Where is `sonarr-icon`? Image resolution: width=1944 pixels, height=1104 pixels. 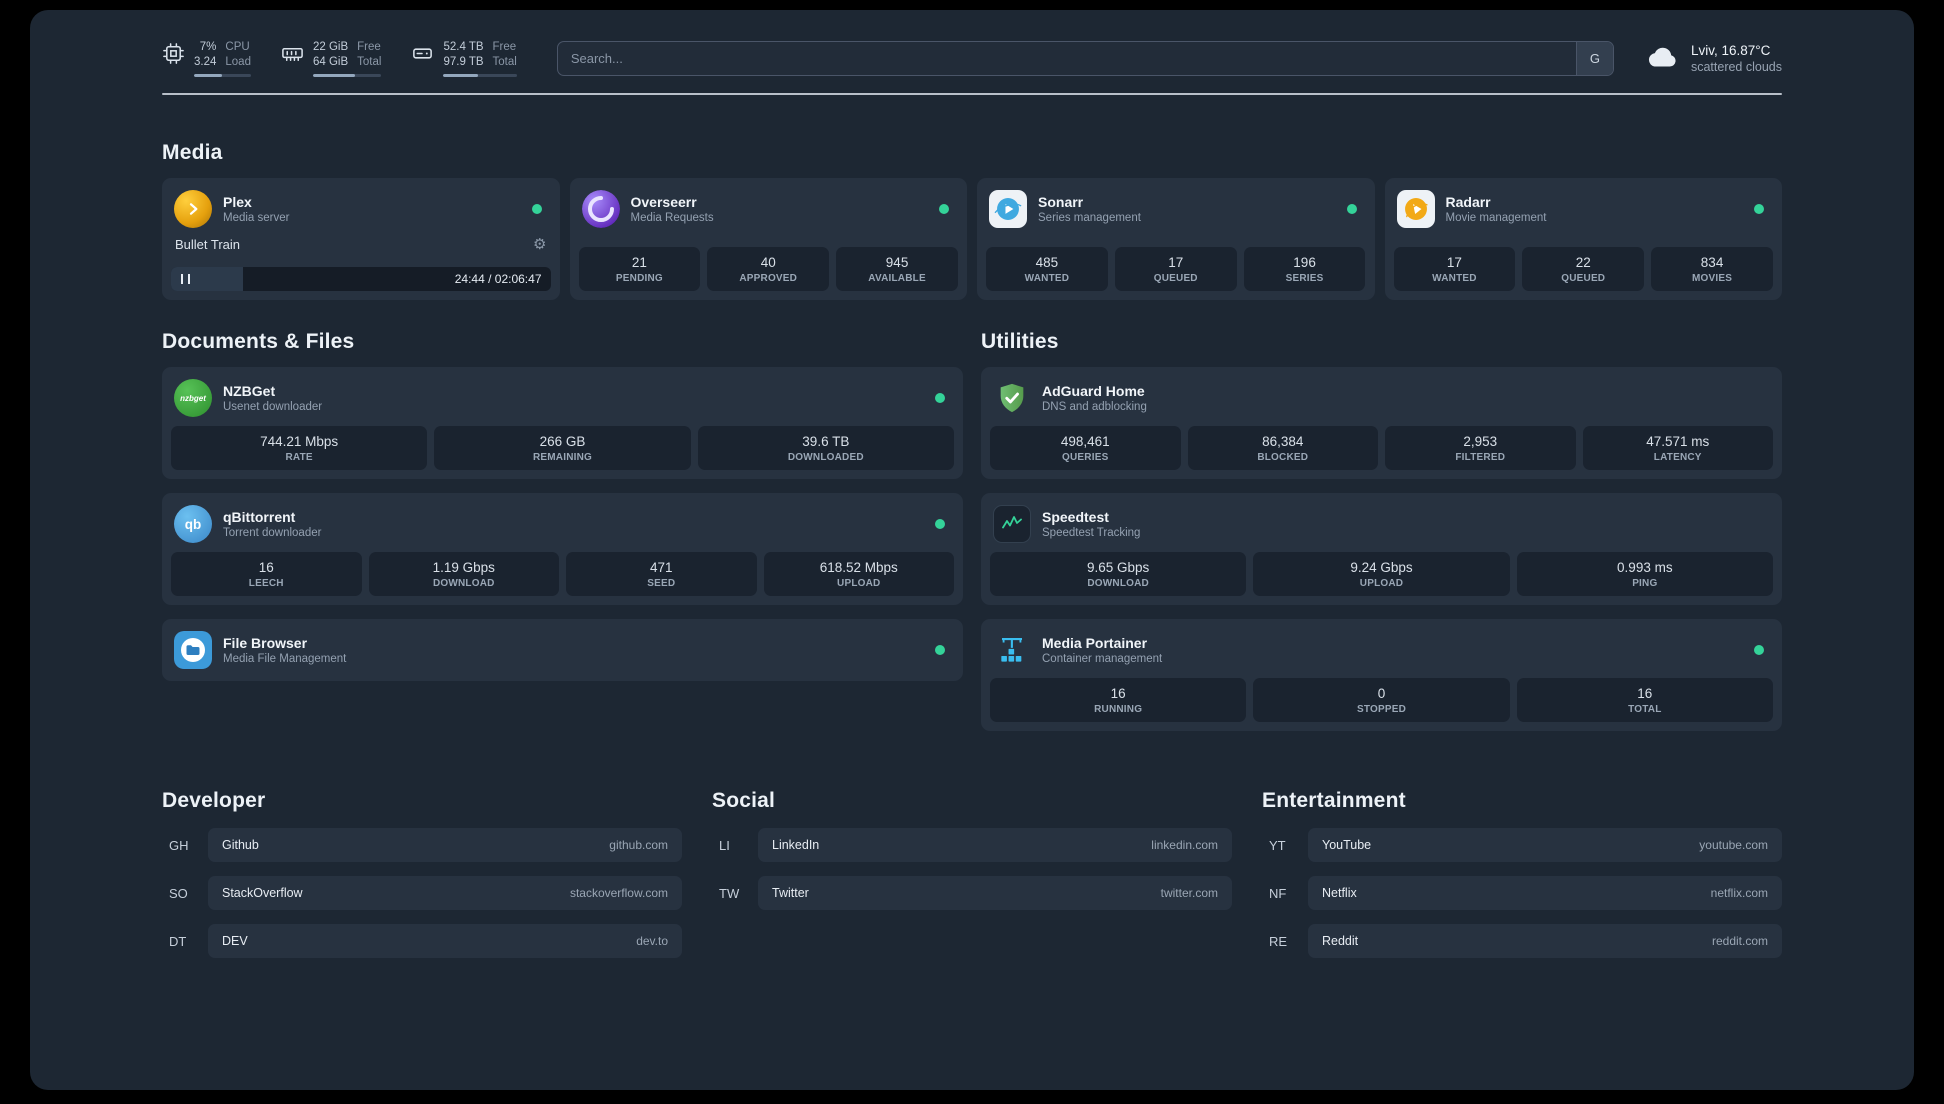
sonarr-icon is located at coordinates (1008, 209).